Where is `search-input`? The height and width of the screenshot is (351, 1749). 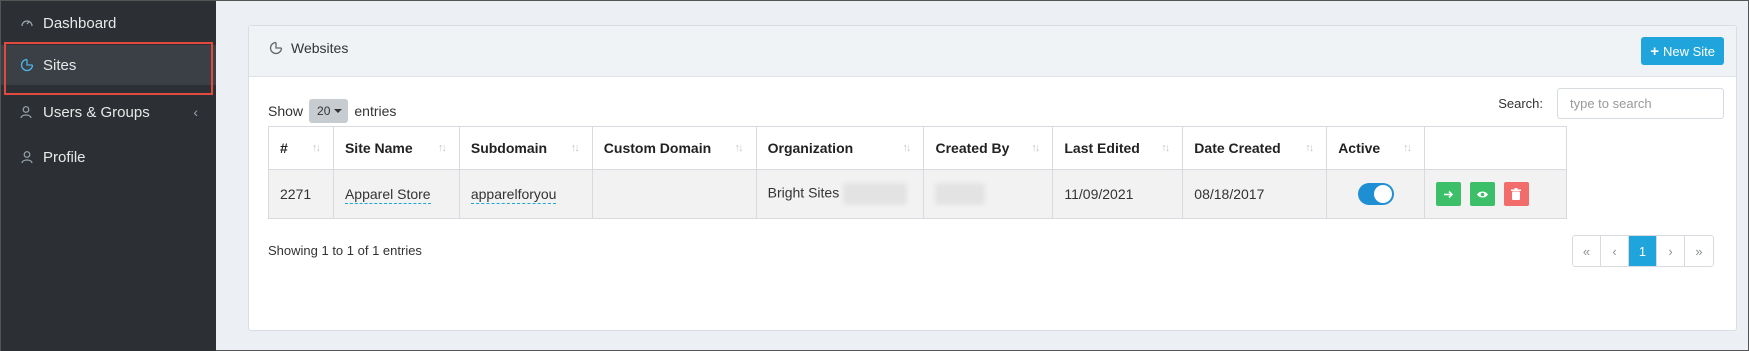 search-input is located at coordinates (1640, 103).